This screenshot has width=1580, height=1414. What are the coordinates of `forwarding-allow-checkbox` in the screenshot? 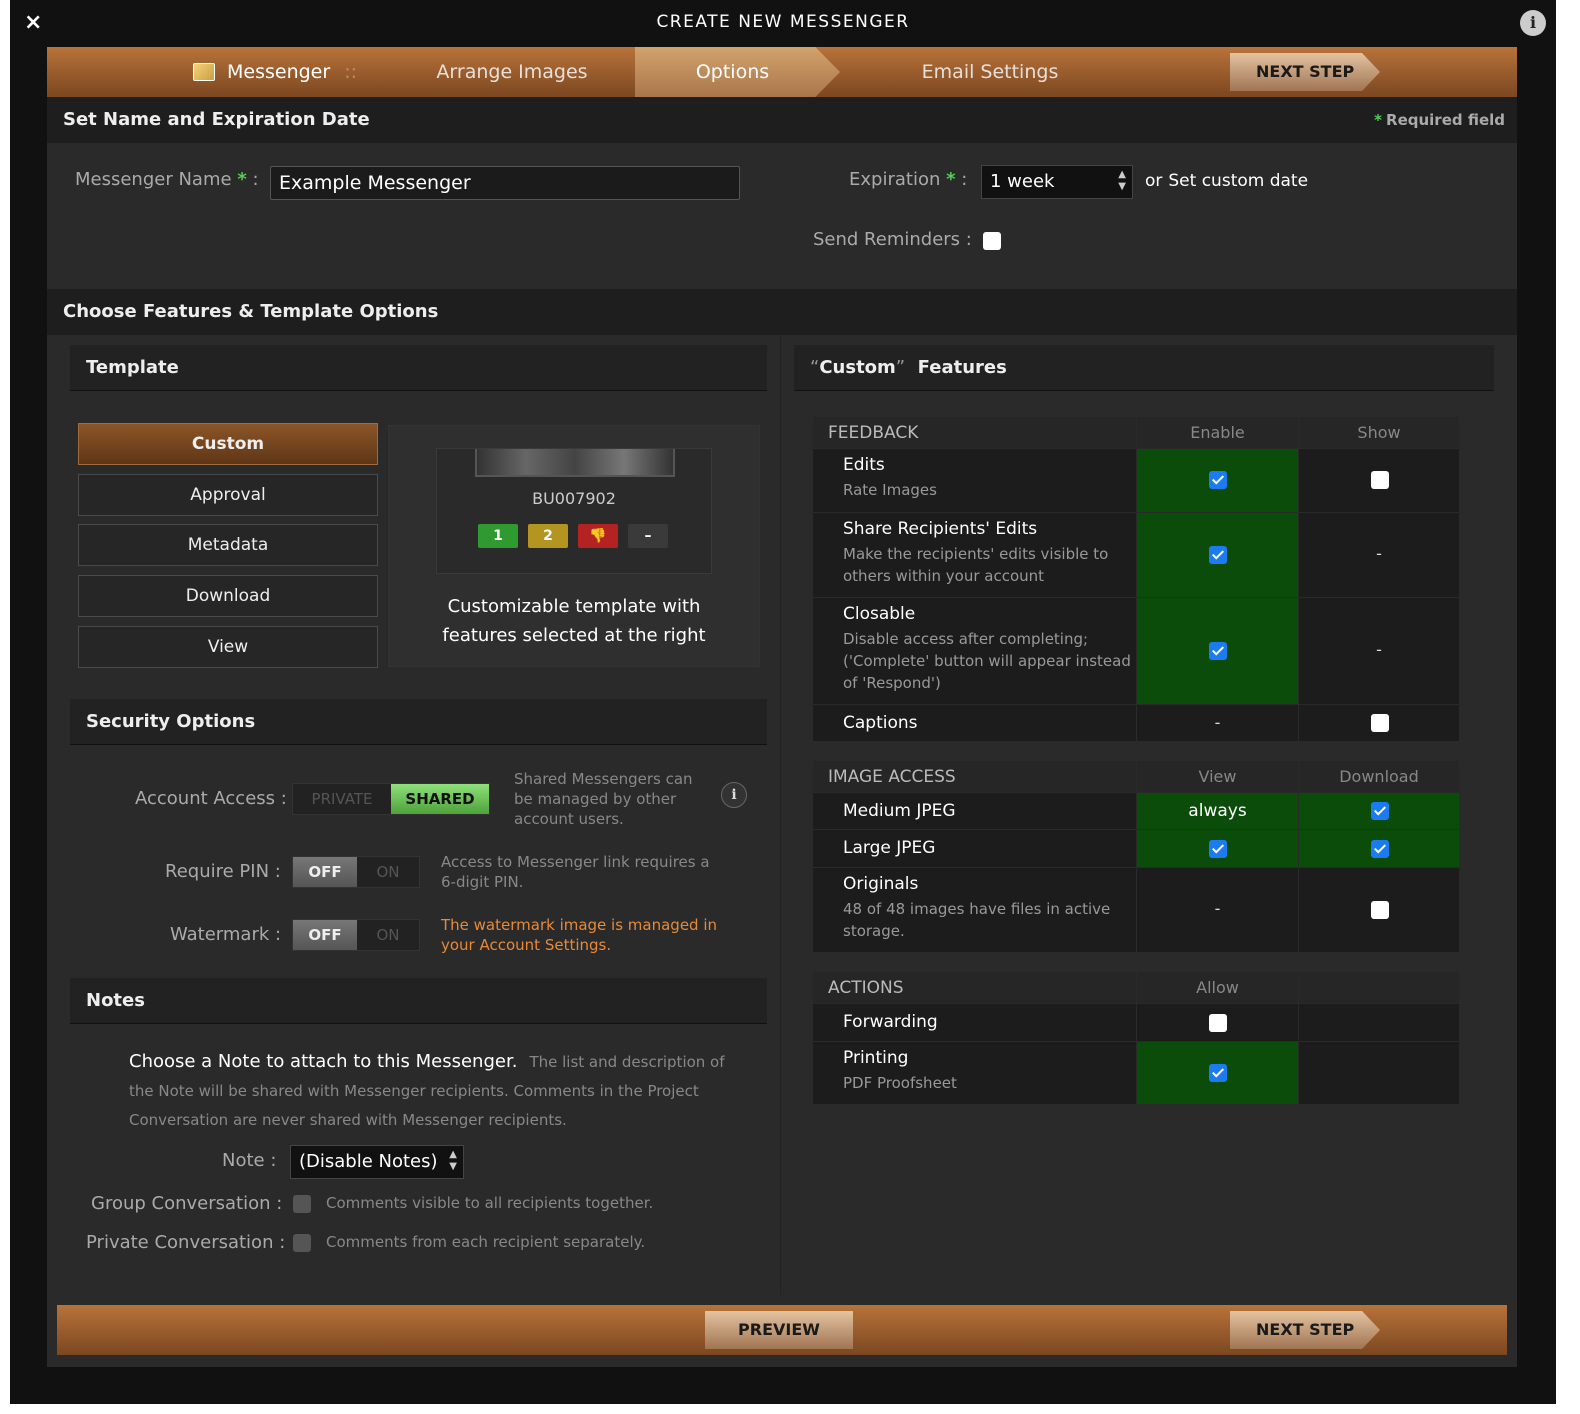 It's located at (1218, 1023).